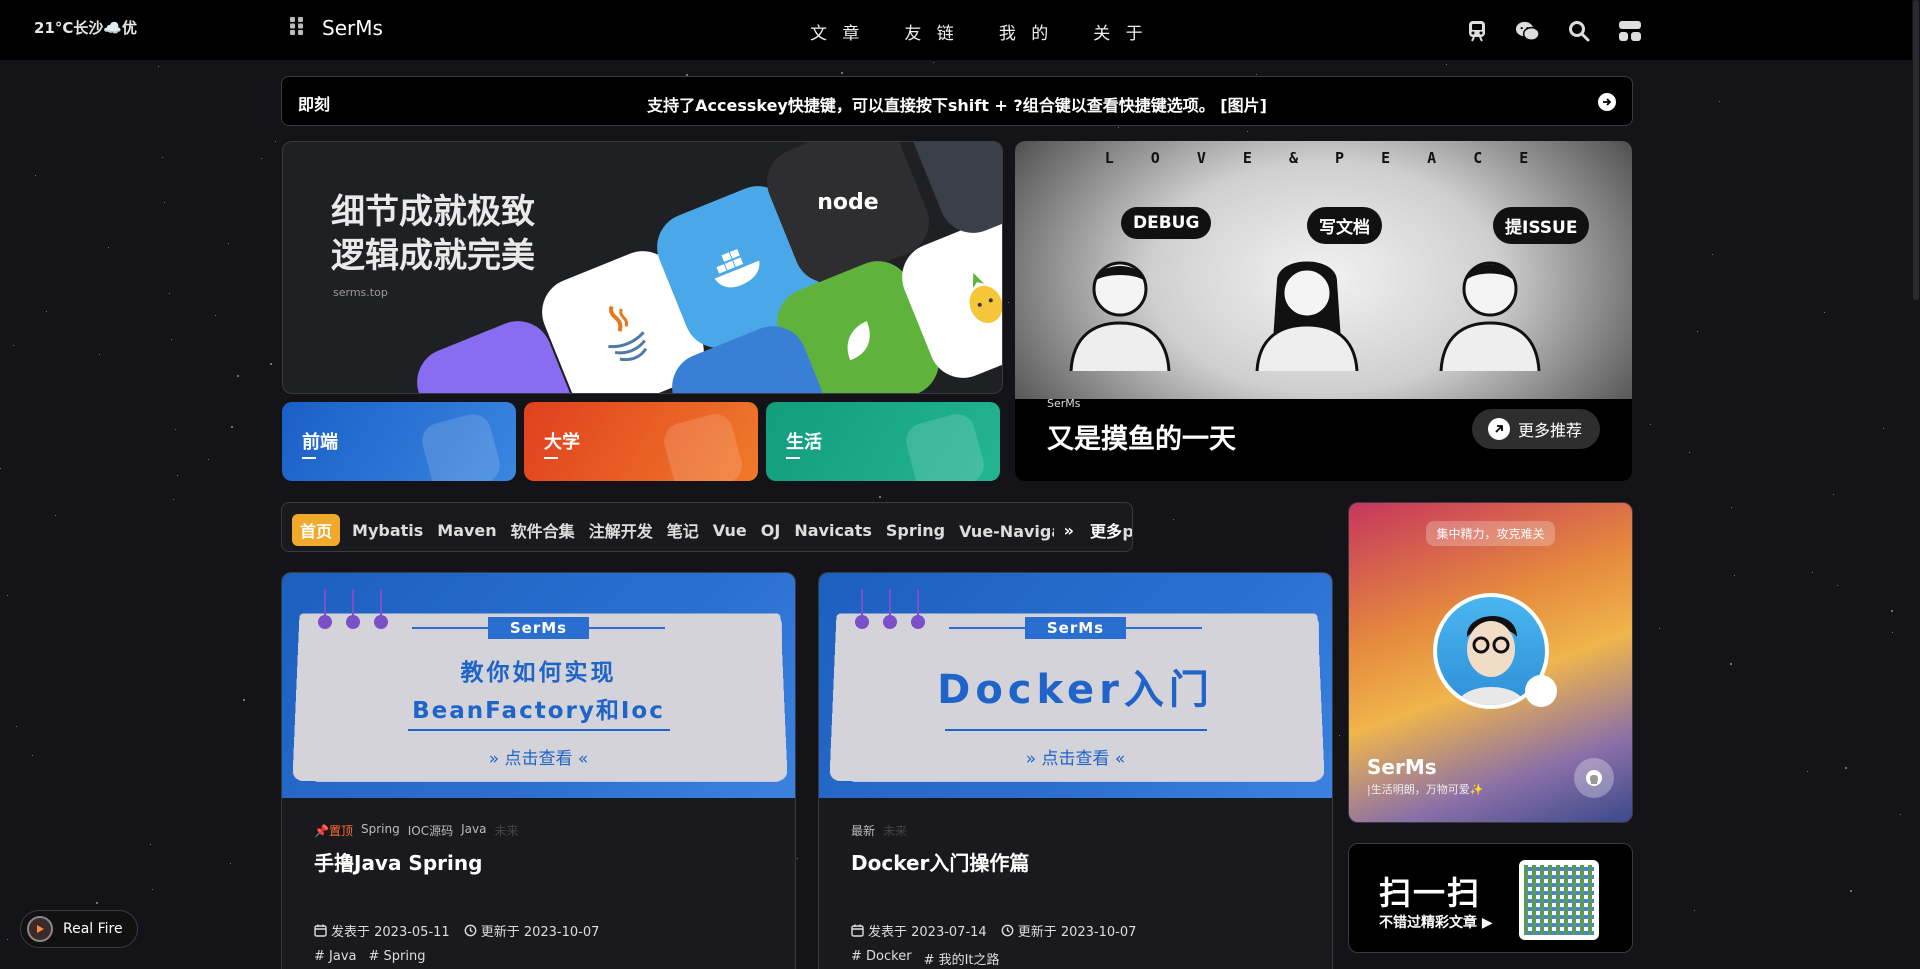 This screenshot has width=1920, height=969. I want to click on page-scrollbar, so click(1916, 484).